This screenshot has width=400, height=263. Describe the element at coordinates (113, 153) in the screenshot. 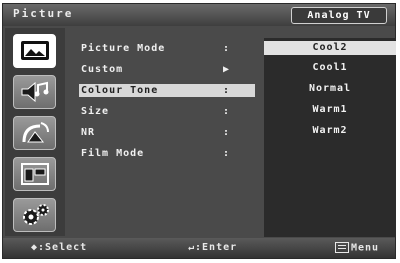

I see `menu-item-label: Film Mode` at that location.